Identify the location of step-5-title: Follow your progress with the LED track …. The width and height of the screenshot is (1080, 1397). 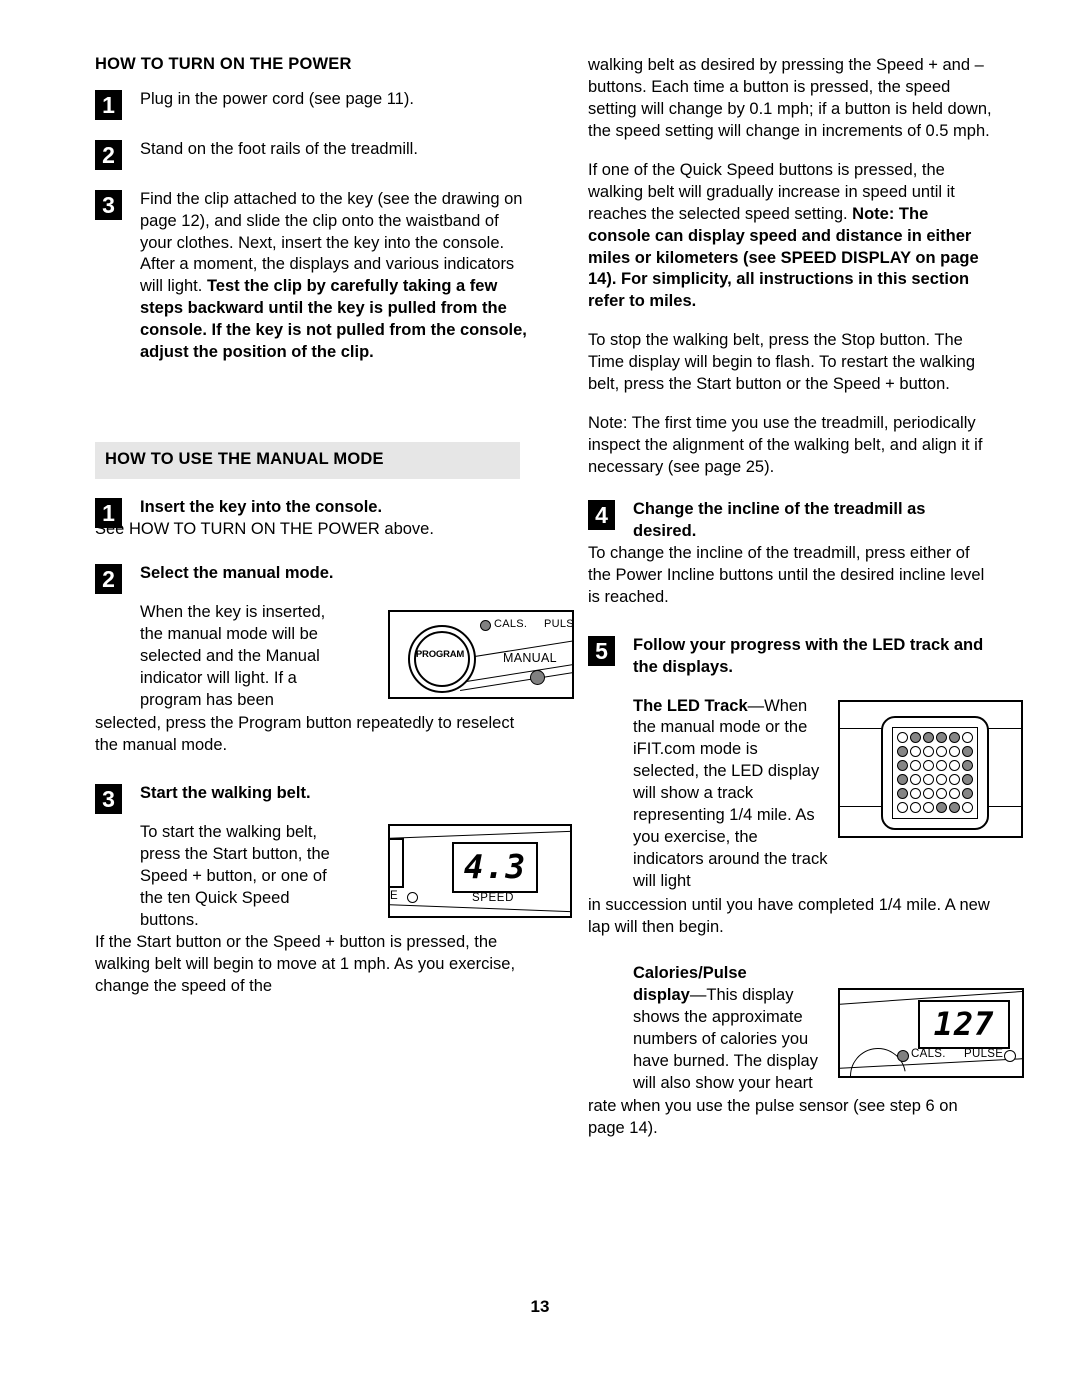
(808, 655).